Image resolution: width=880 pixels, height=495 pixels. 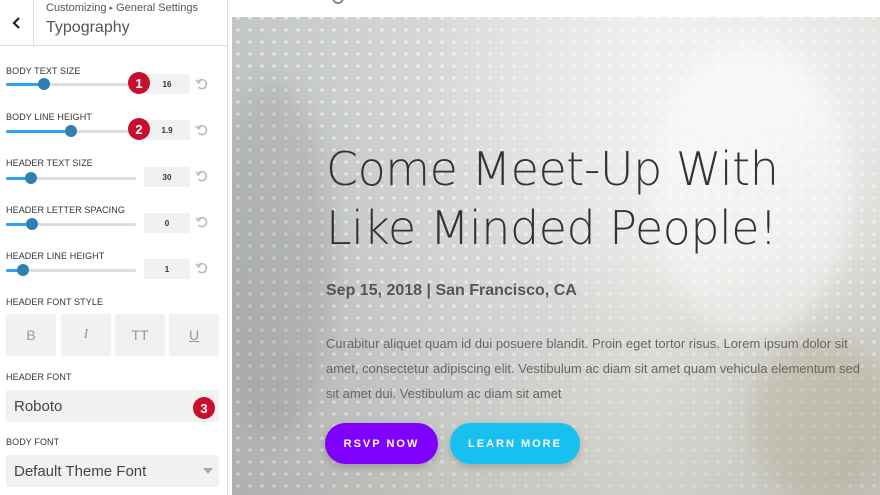 I want to click on header-letter-spacing-value: 0, so click(x=167, y=223).